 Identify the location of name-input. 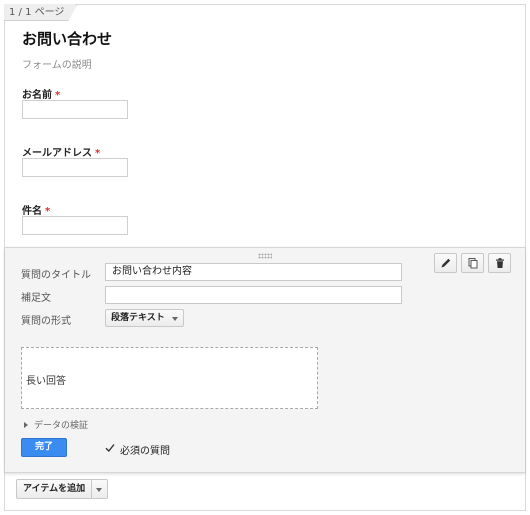
(75, 109).